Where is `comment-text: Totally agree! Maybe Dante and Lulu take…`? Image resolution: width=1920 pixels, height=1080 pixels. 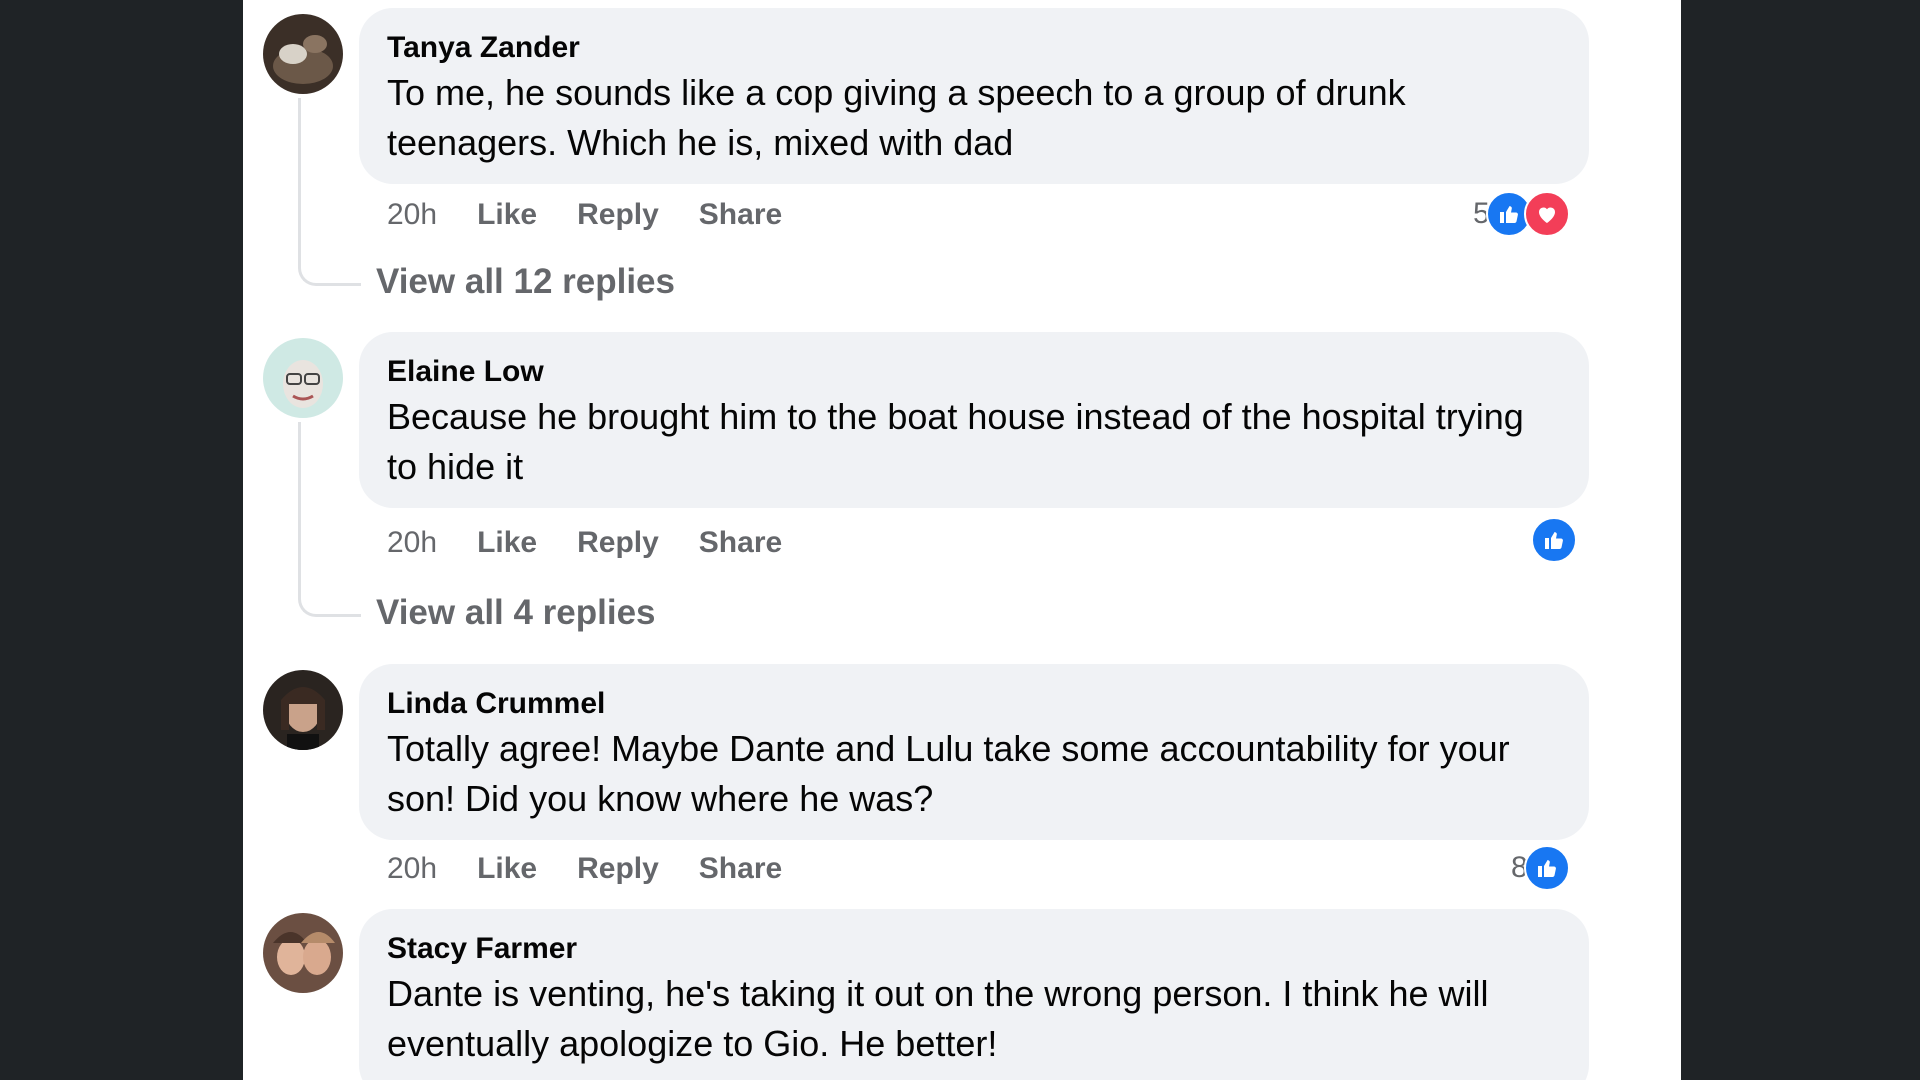 comment-text: Totally agree! Maybe Dante and Lulu take… is located at coordinates (948, 773).